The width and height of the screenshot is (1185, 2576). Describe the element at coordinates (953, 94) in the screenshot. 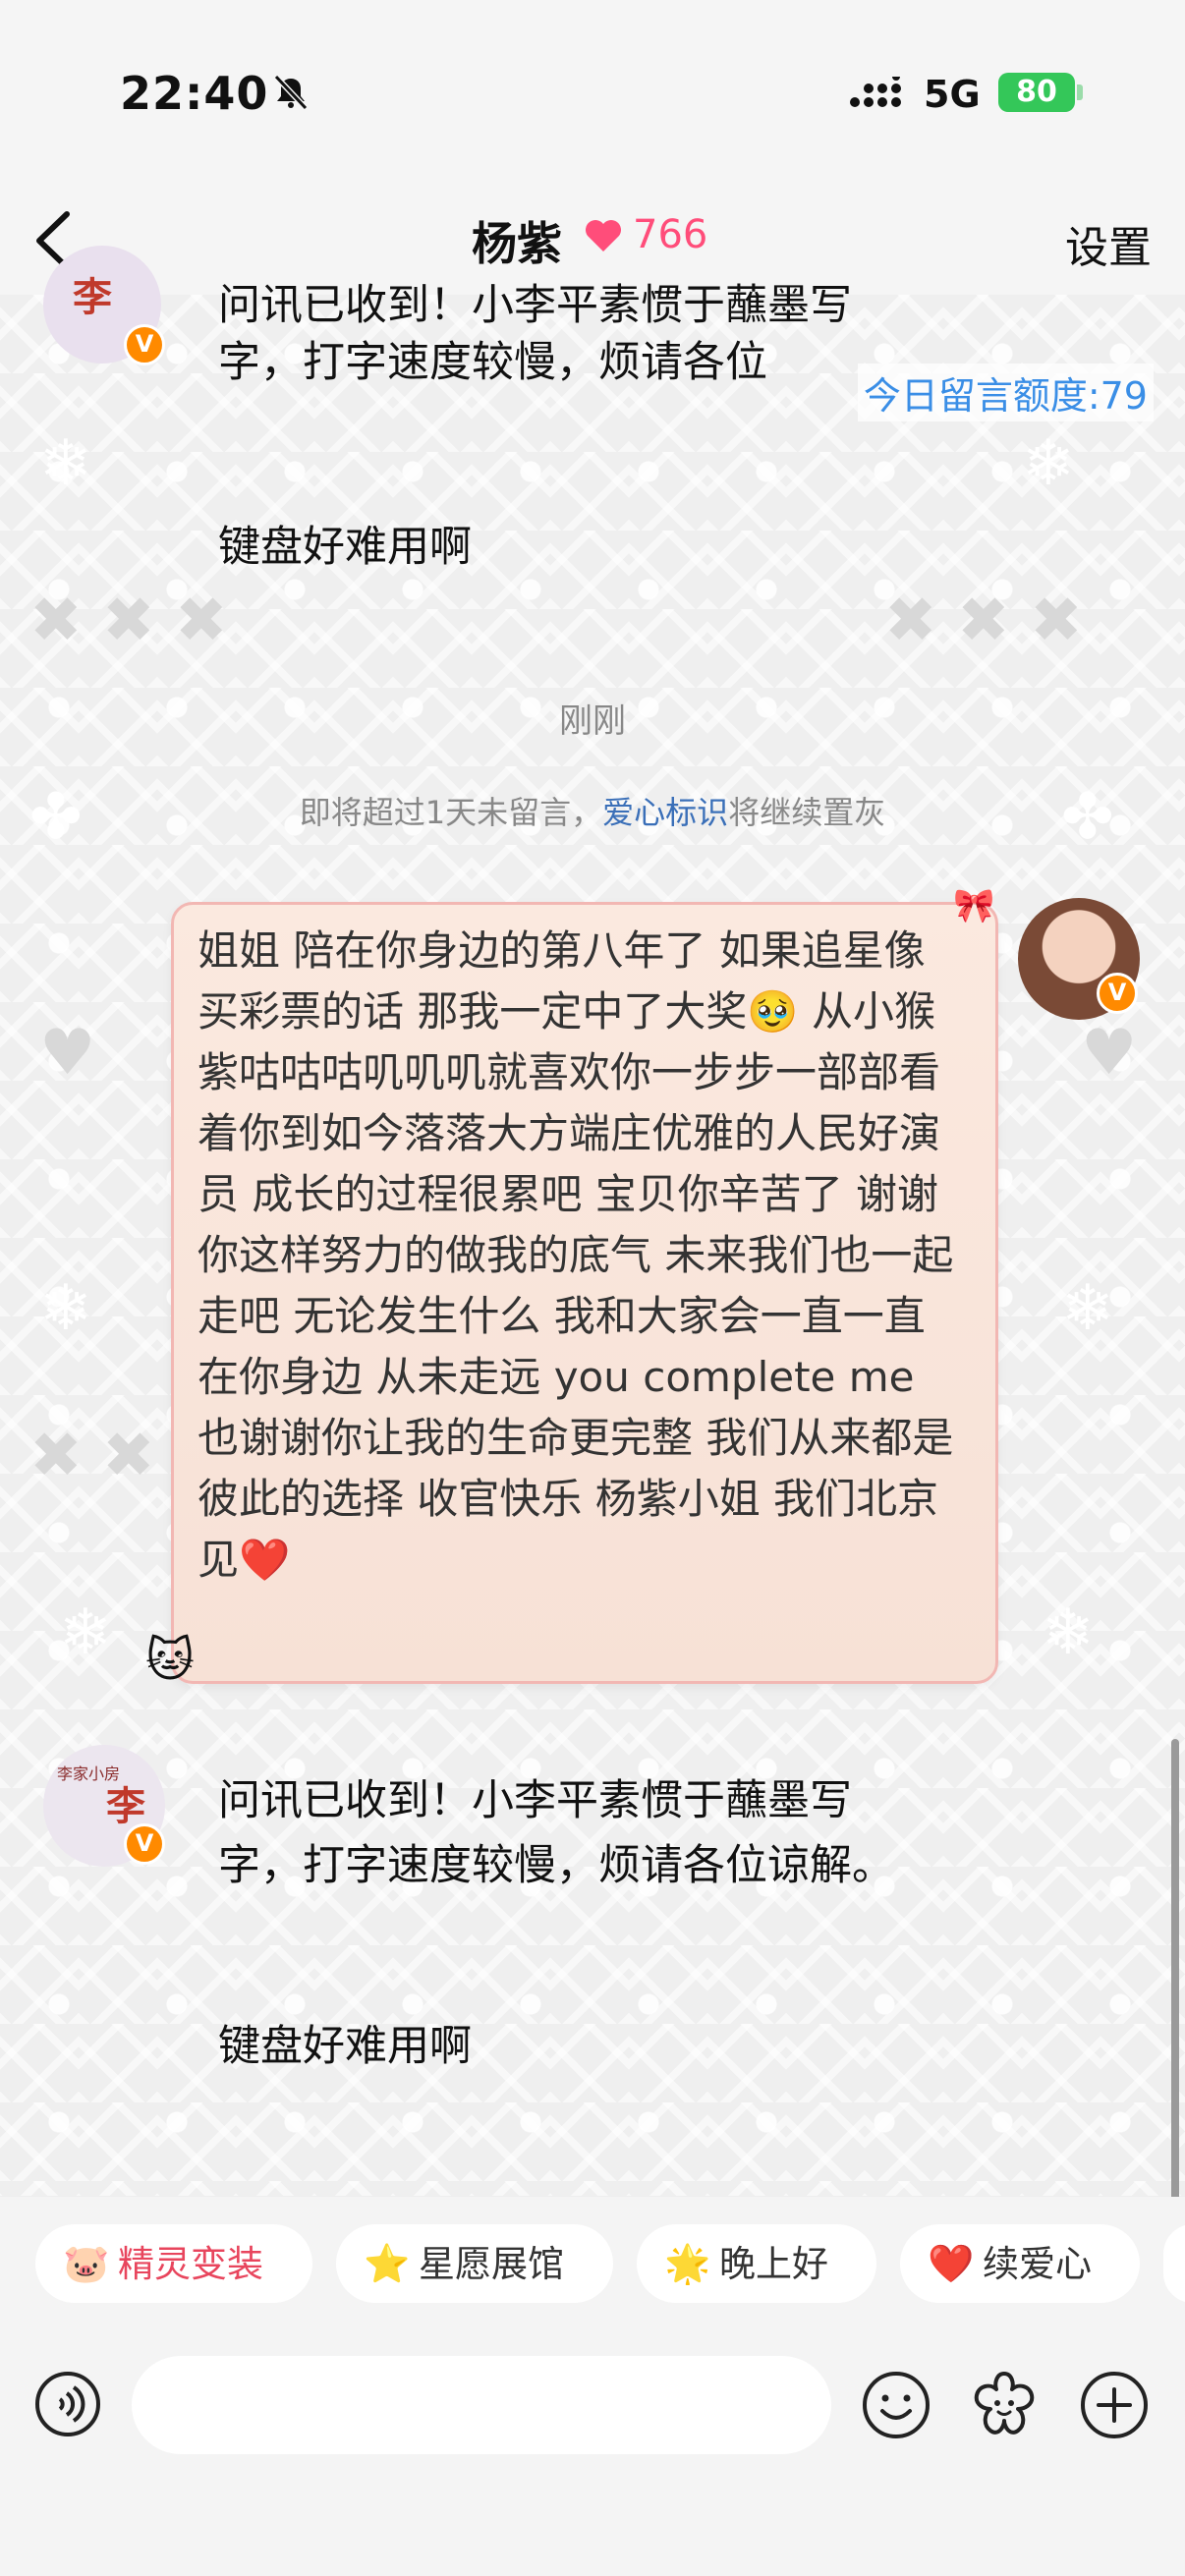

I see `network-type: 5G` at that location.